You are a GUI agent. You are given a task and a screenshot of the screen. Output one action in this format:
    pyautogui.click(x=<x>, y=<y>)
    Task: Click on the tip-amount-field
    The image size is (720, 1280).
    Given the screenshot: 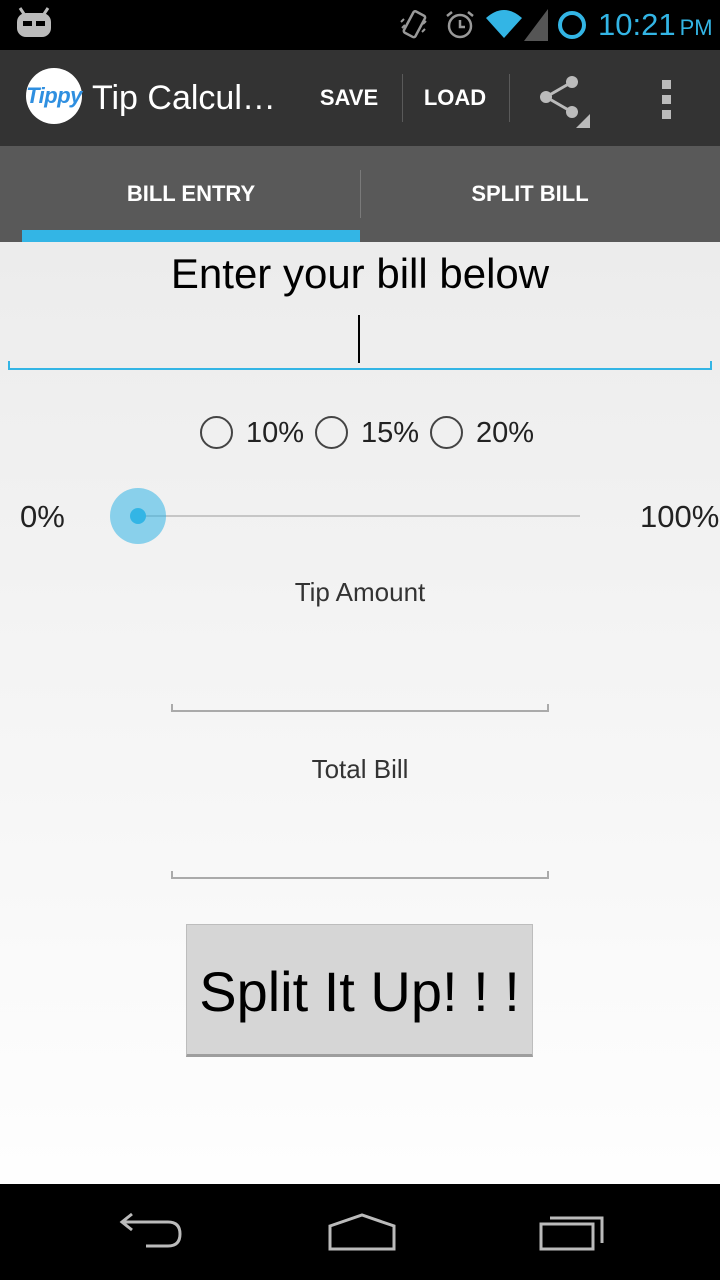 What is the action you would take?
    pyautogui.click(x=360, y=707)
    